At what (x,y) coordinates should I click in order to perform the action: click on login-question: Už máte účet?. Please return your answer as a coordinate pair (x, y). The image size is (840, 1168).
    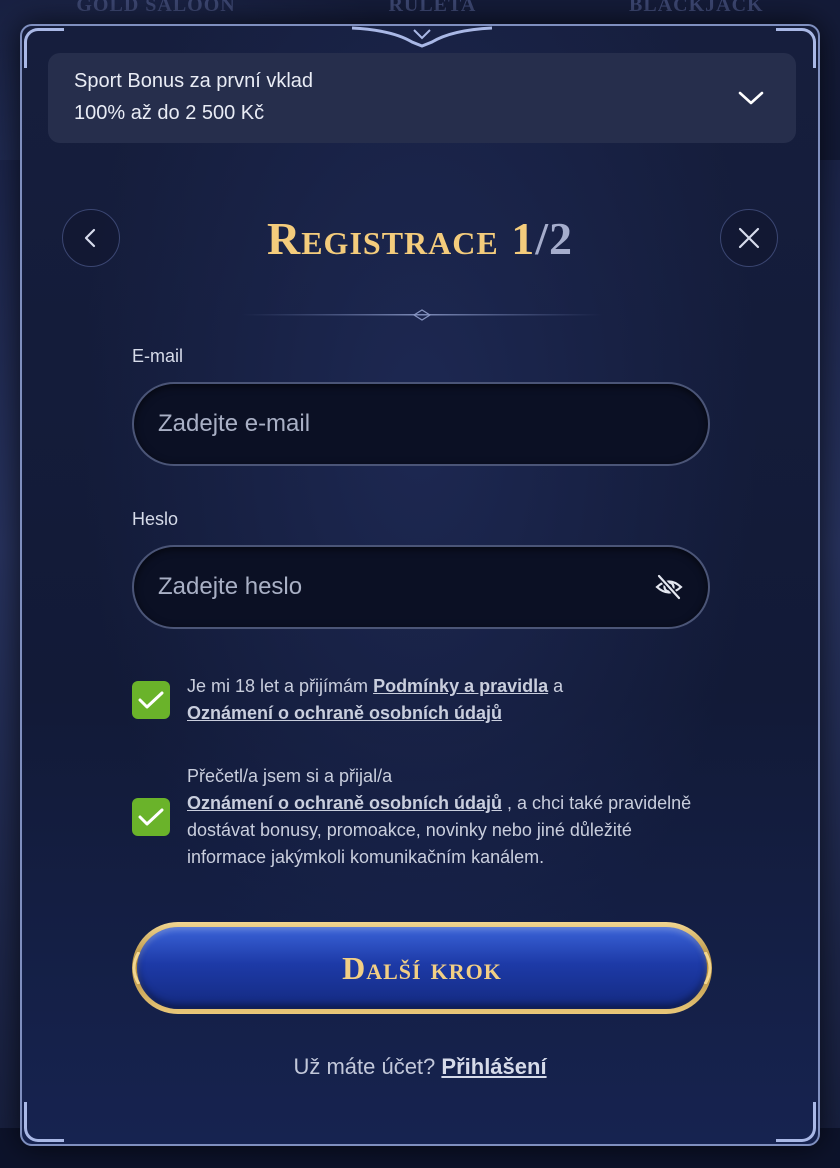
    Looking at the image, I should click on (364, 1066).